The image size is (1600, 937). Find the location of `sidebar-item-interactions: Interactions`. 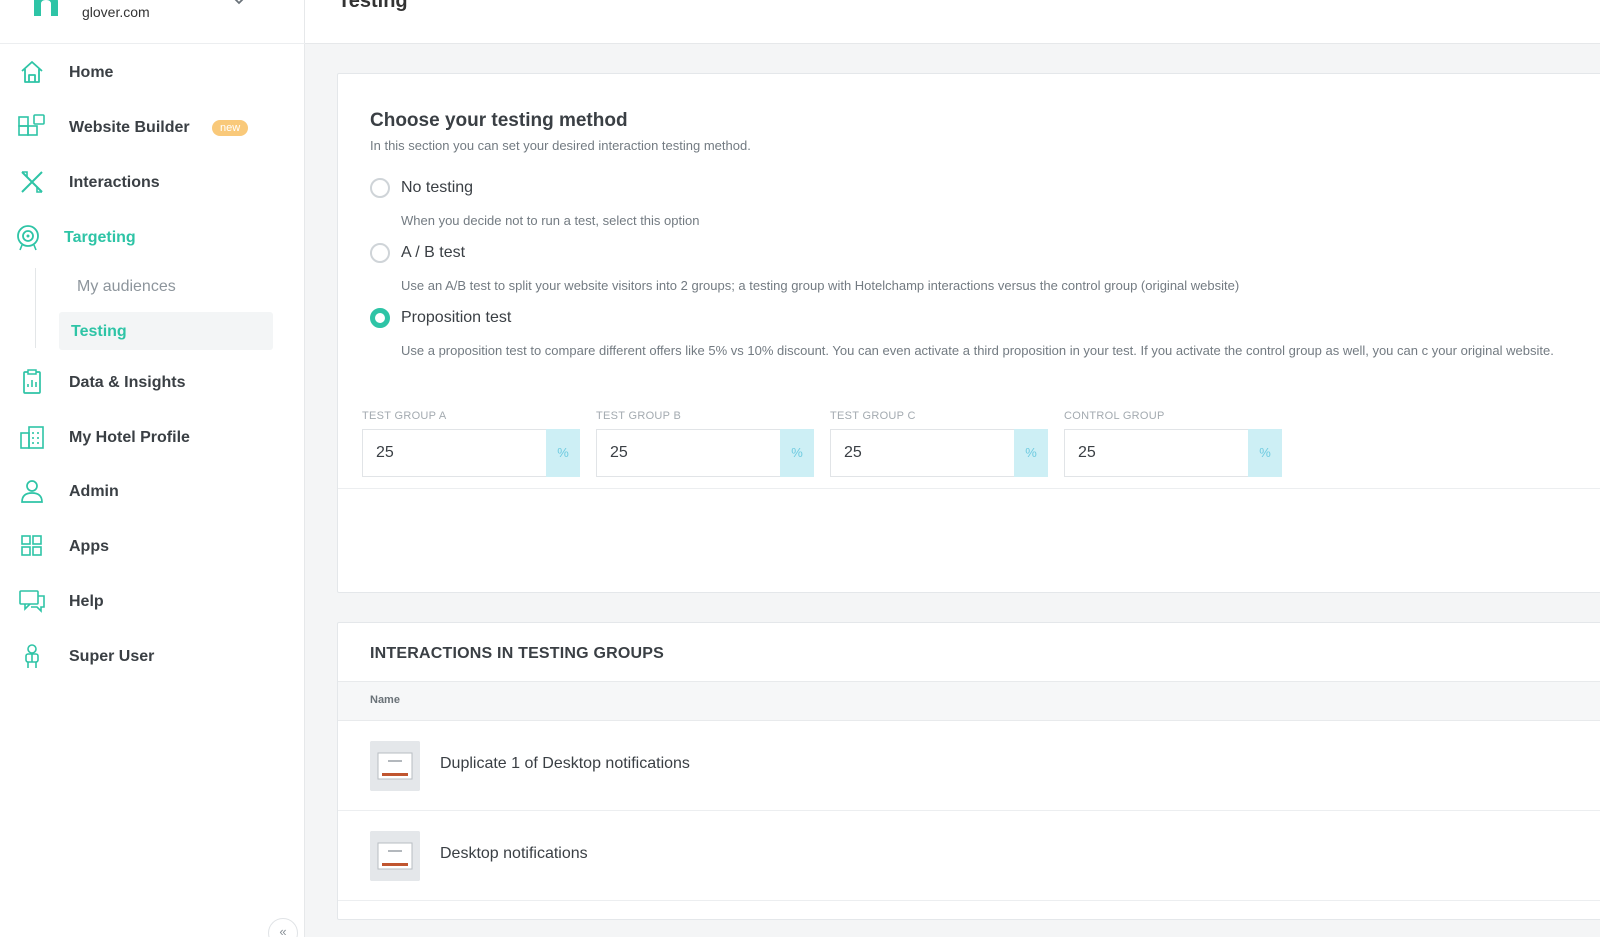

sidebar-item-interactions: Interactions is located at coordinates (152, 182).